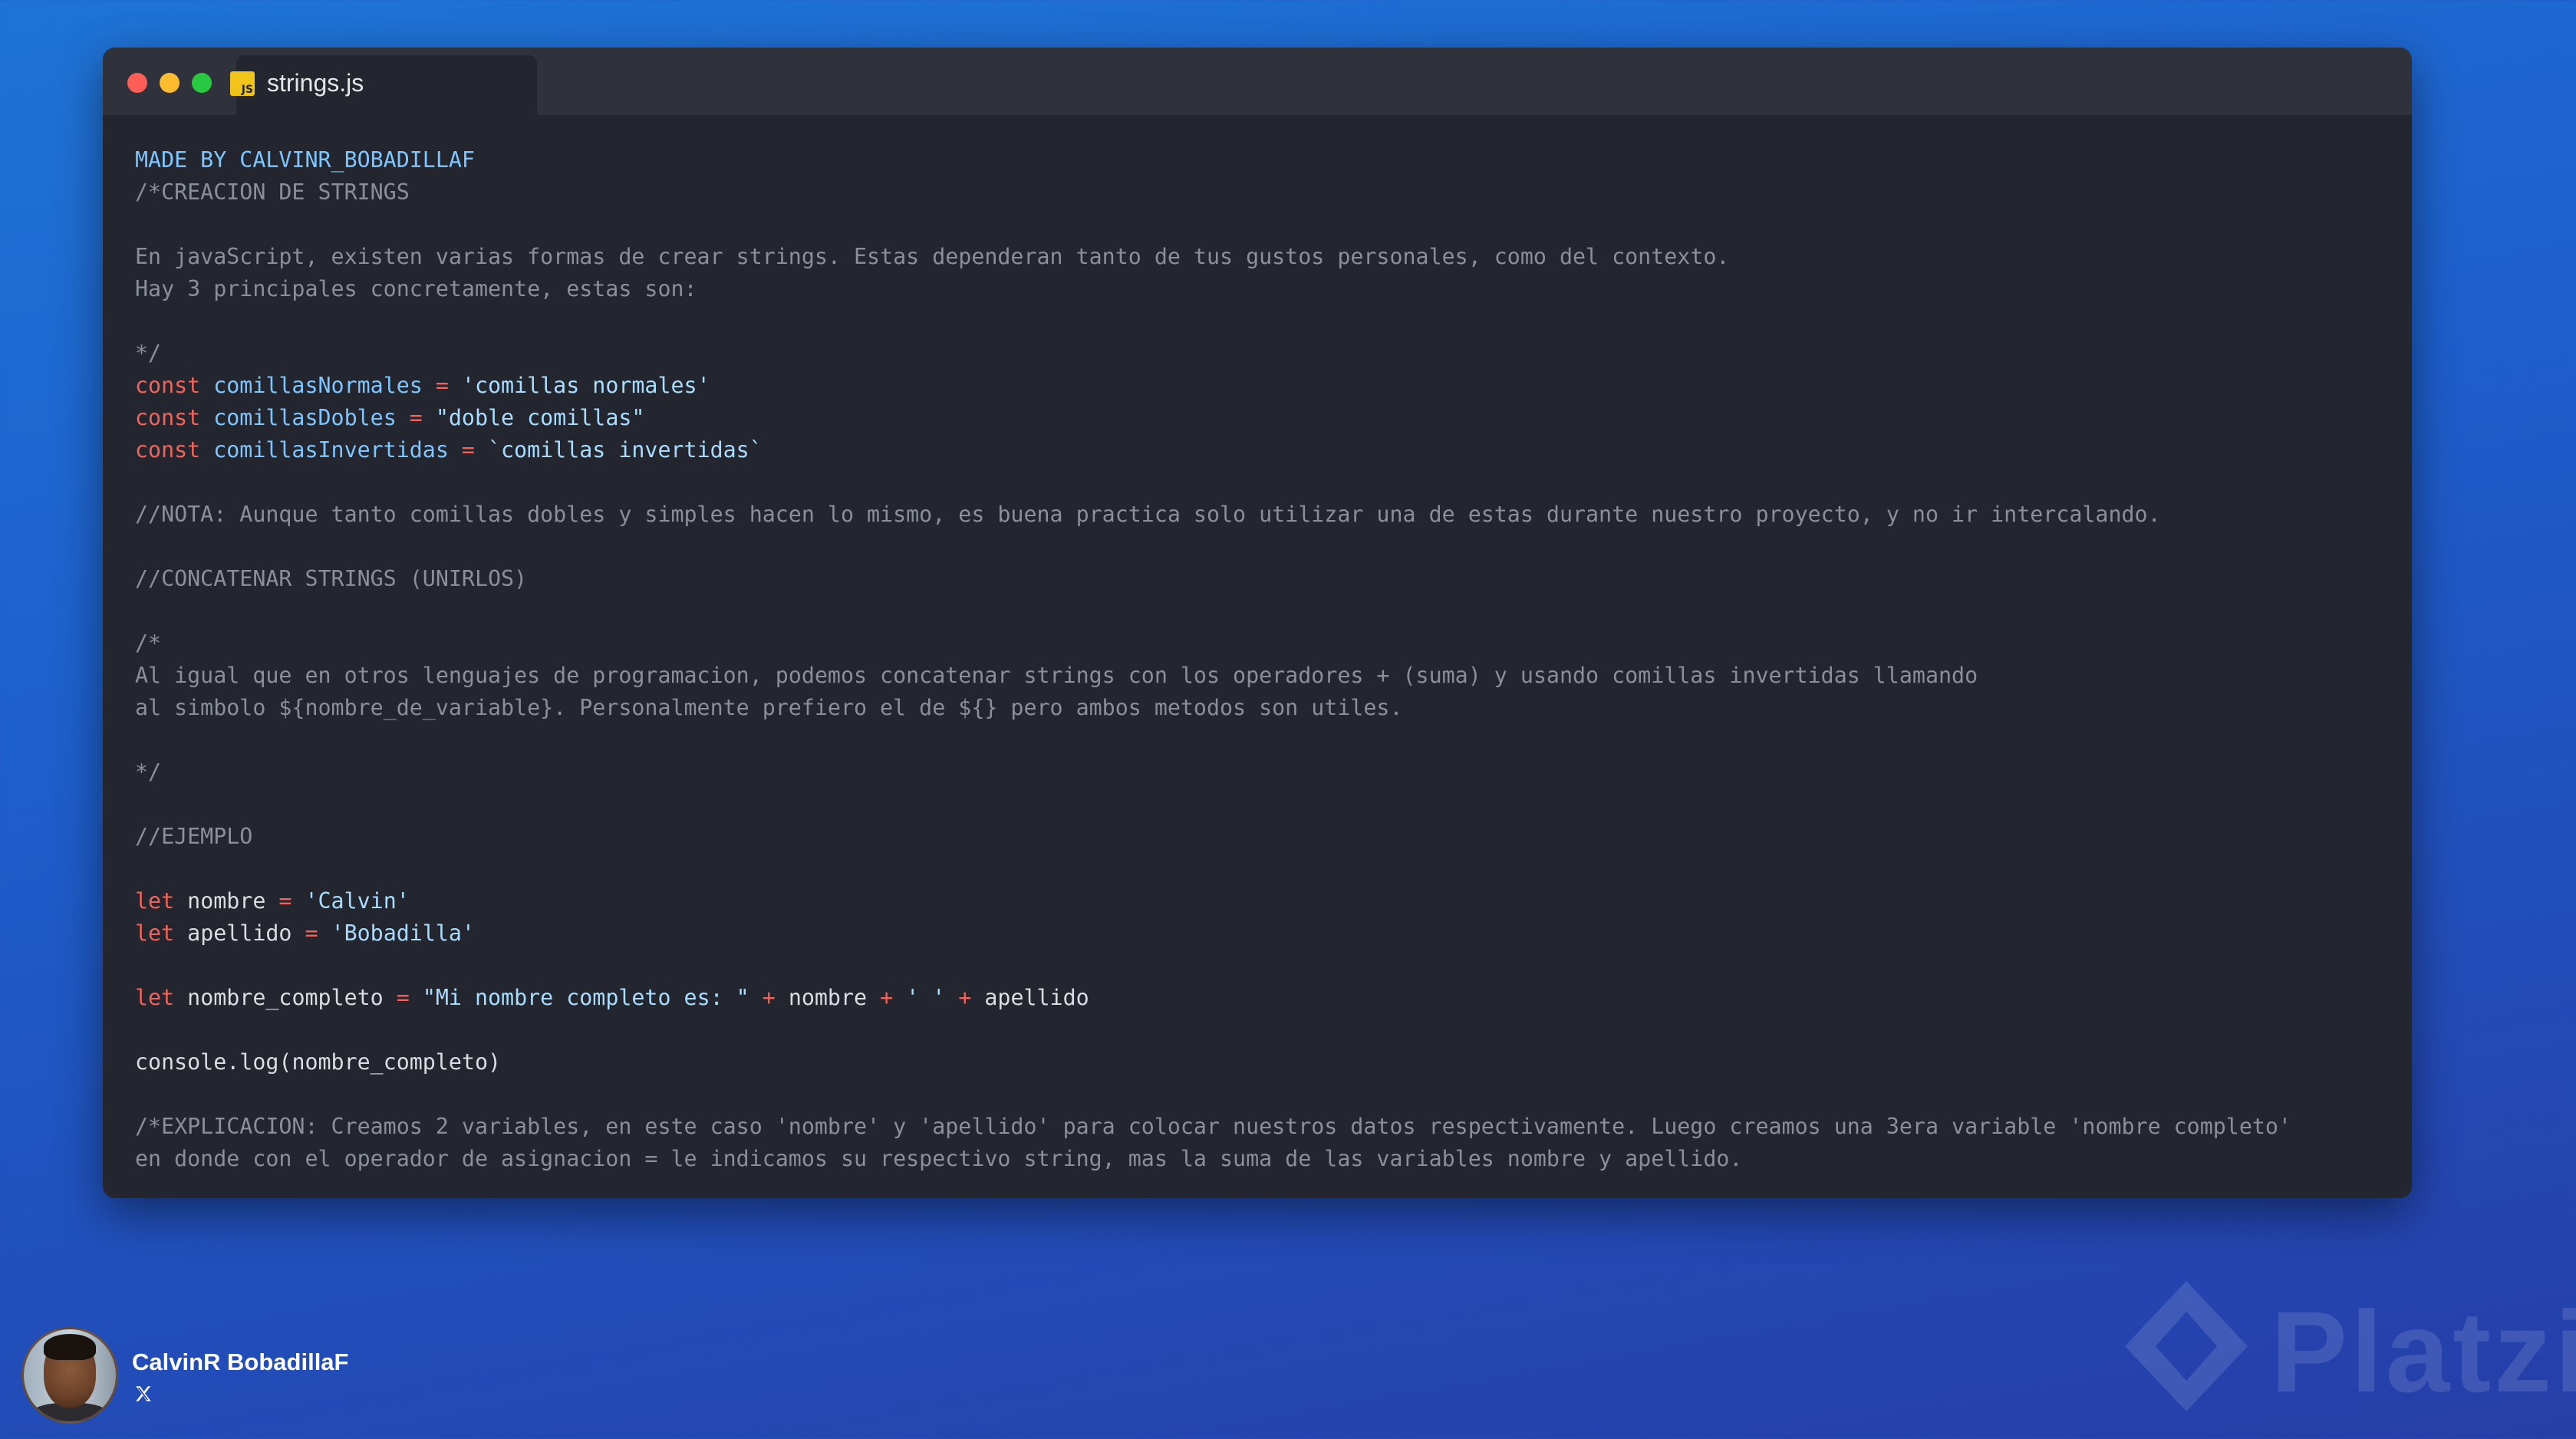 The width and height of the screenshot is (2576, 1439). I want to click on code-token: comillasNormales, so click(318, 385).